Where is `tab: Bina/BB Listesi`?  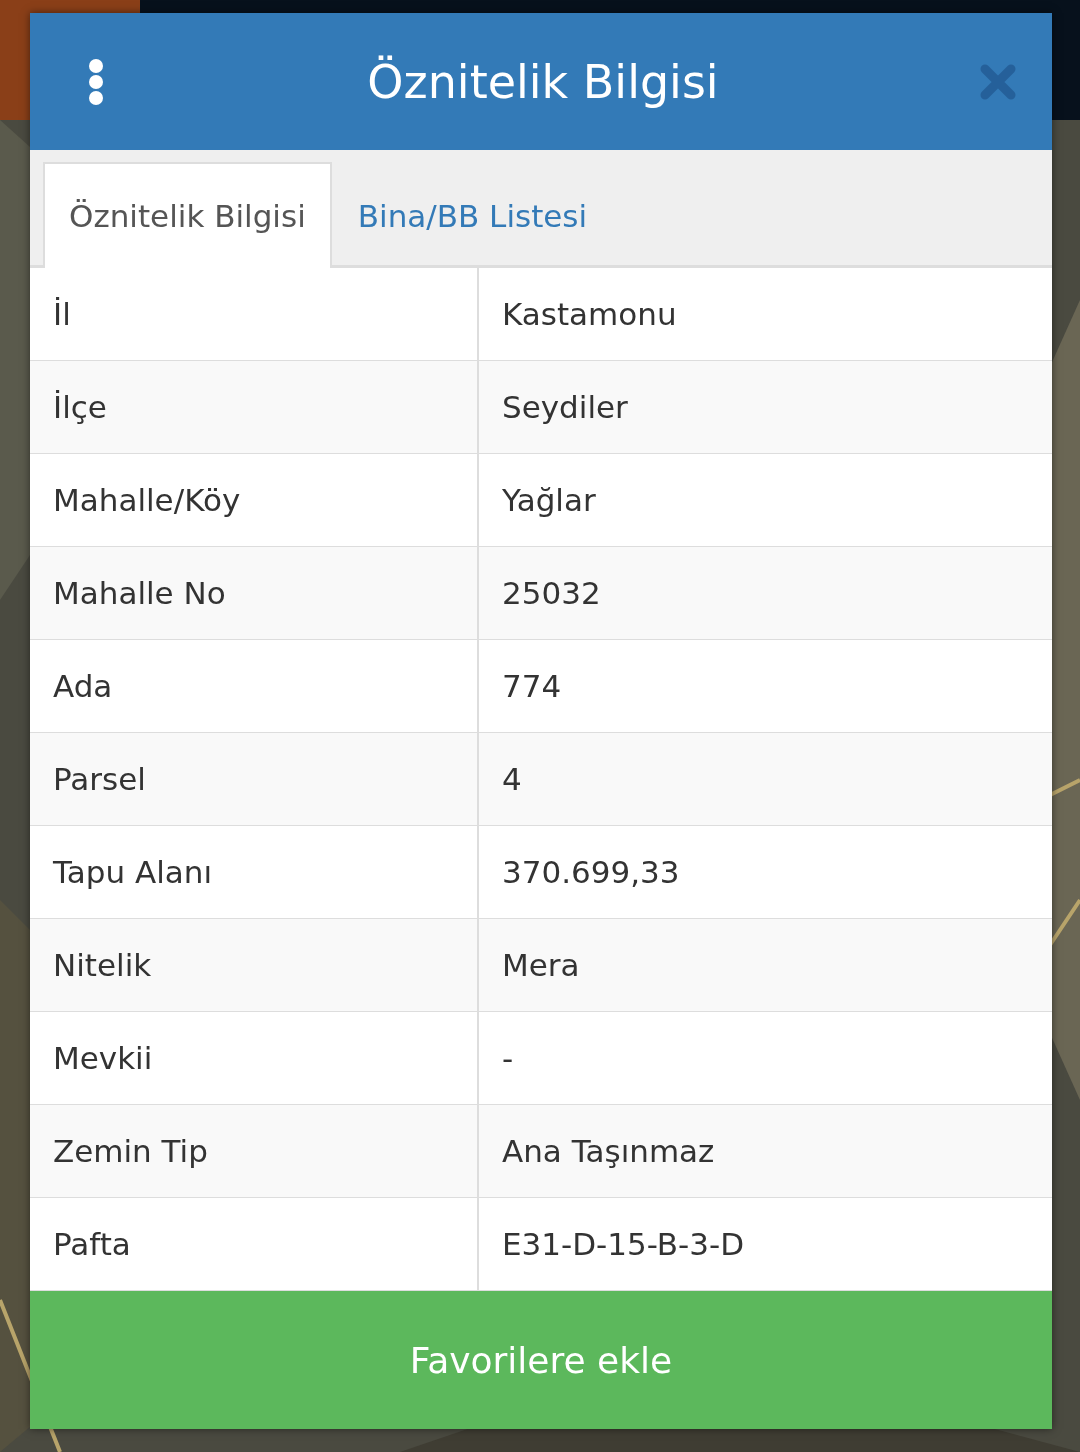
tab: Bina/BB Listesi is located at coordinates (472, 215).